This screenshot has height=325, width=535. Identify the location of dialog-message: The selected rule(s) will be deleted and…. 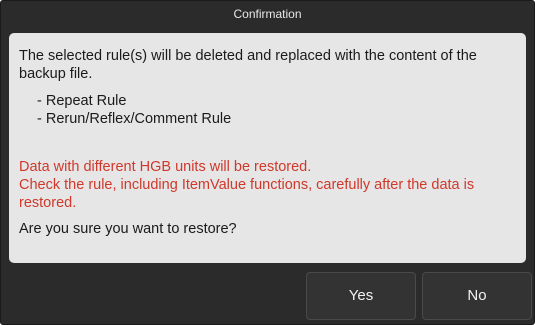
(248, 65).